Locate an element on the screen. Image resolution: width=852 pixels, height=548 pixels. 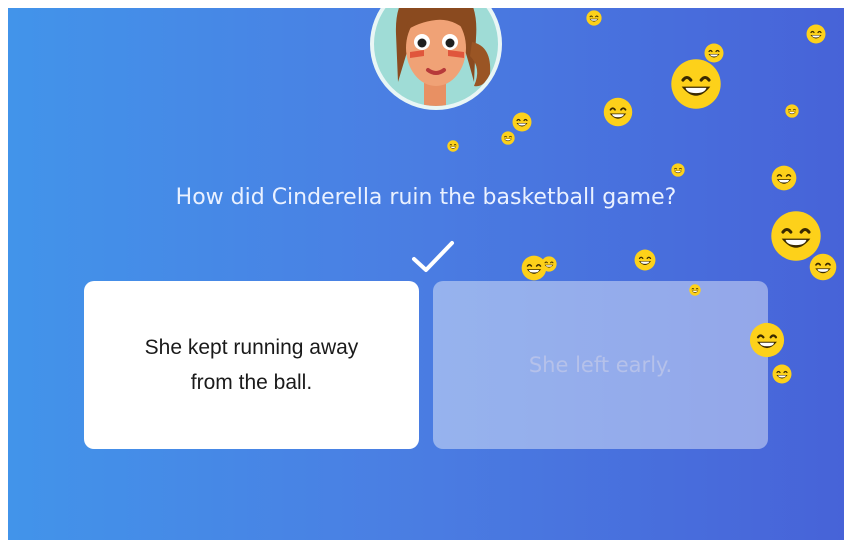
answer-text: She left early. is located at coordinates (600, 365).